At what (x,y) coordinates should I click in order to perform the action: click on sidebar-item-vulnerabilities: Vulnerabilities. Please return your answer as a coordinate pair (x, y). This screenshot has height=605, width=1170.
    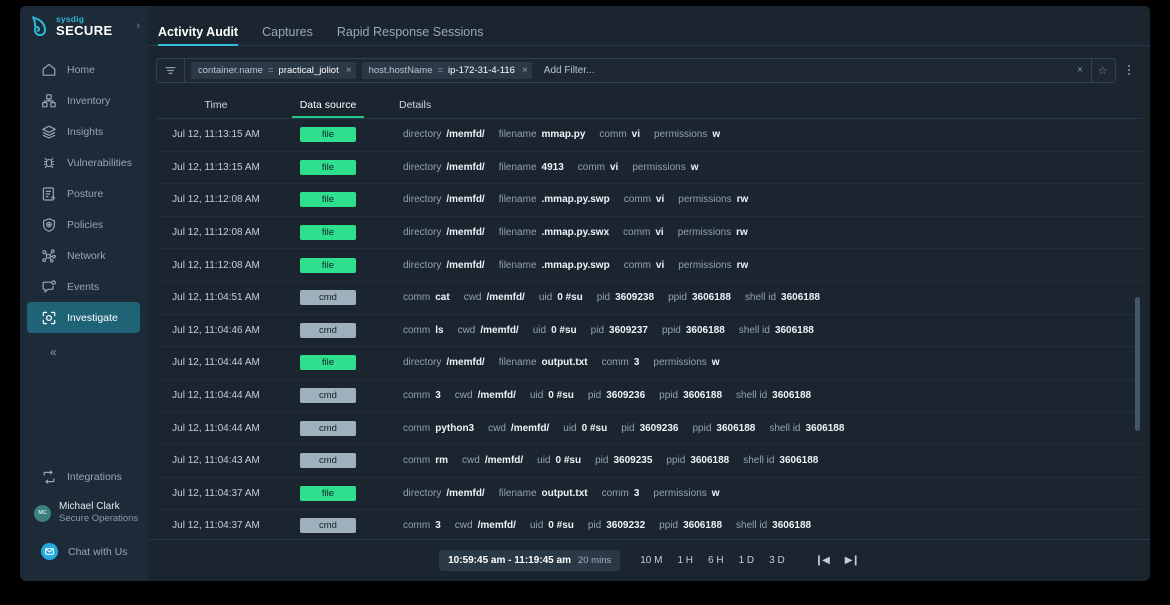
    Looking at the image, I should click on (83, 162).